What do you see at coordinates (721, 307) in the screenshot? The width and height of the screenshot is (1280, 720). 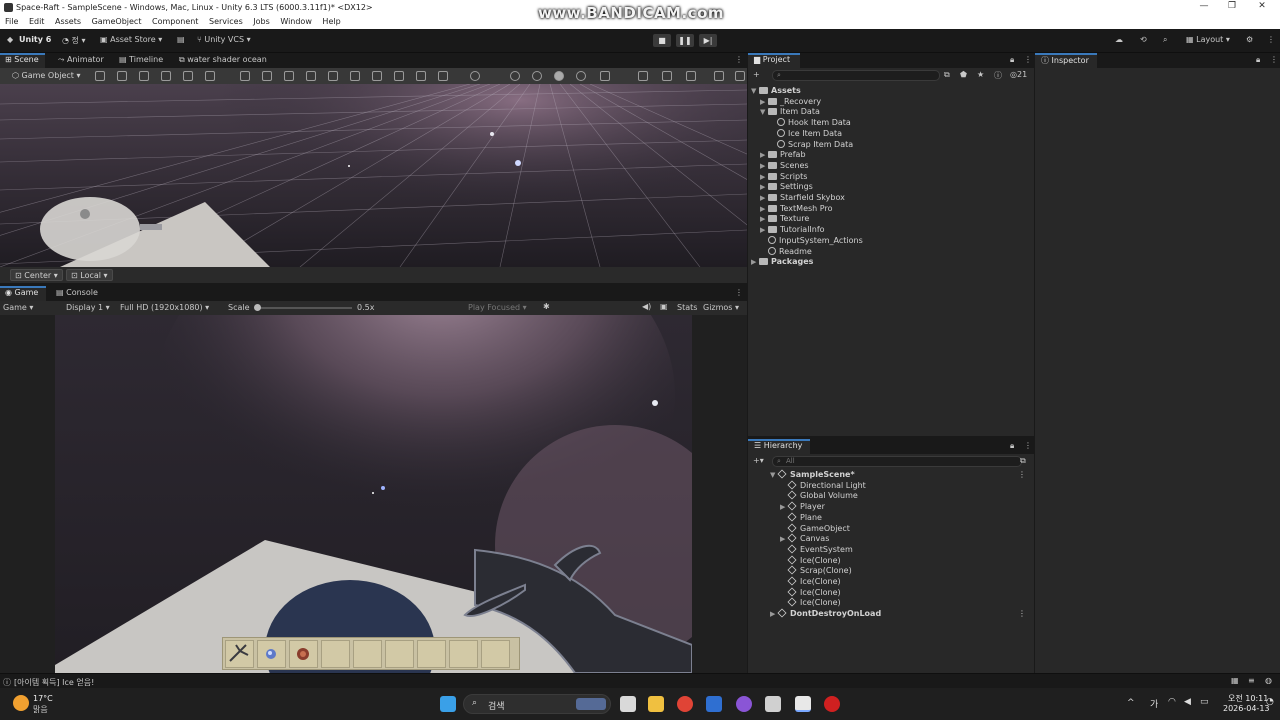 I see `gizmos-dropdown: Gizmos ▾` at bounding box center [721, 307].